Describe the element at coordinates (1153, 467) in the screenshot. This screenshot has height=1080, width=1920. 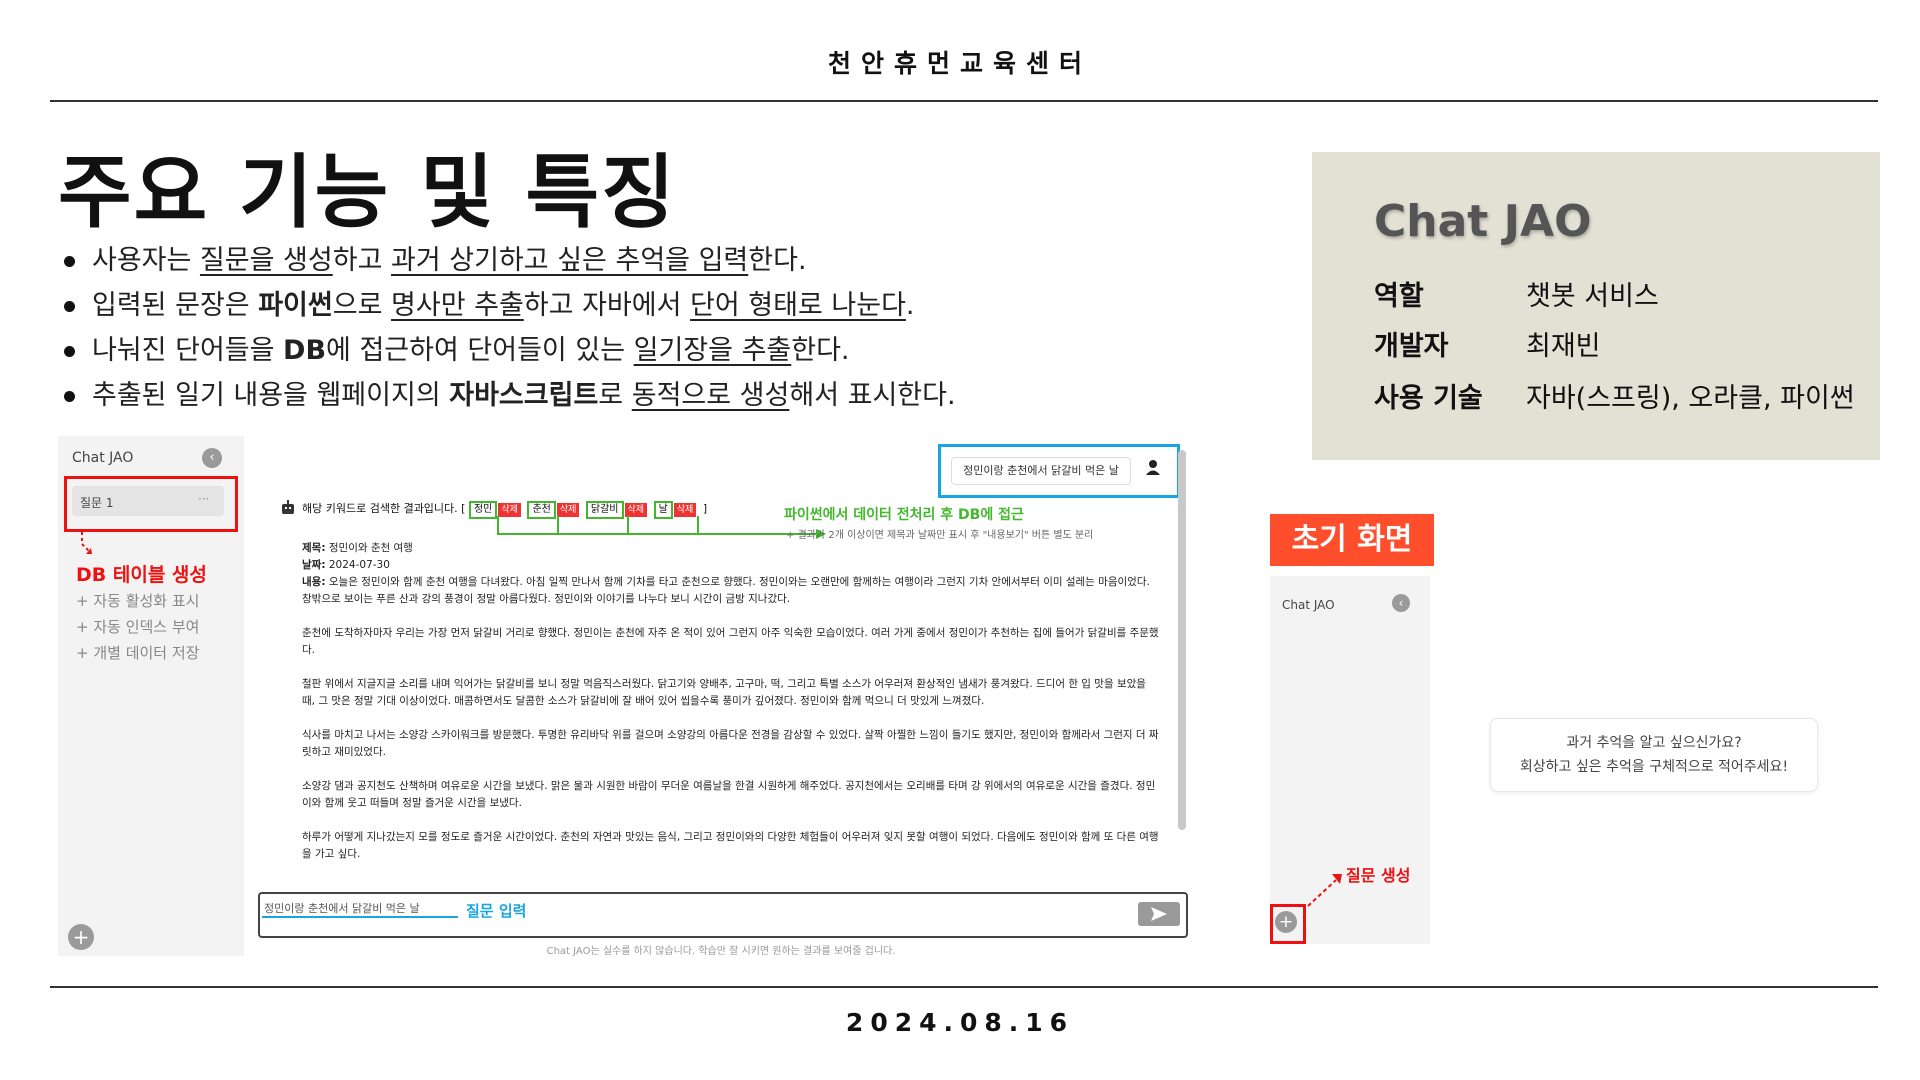
I see `user-icon` at that location.